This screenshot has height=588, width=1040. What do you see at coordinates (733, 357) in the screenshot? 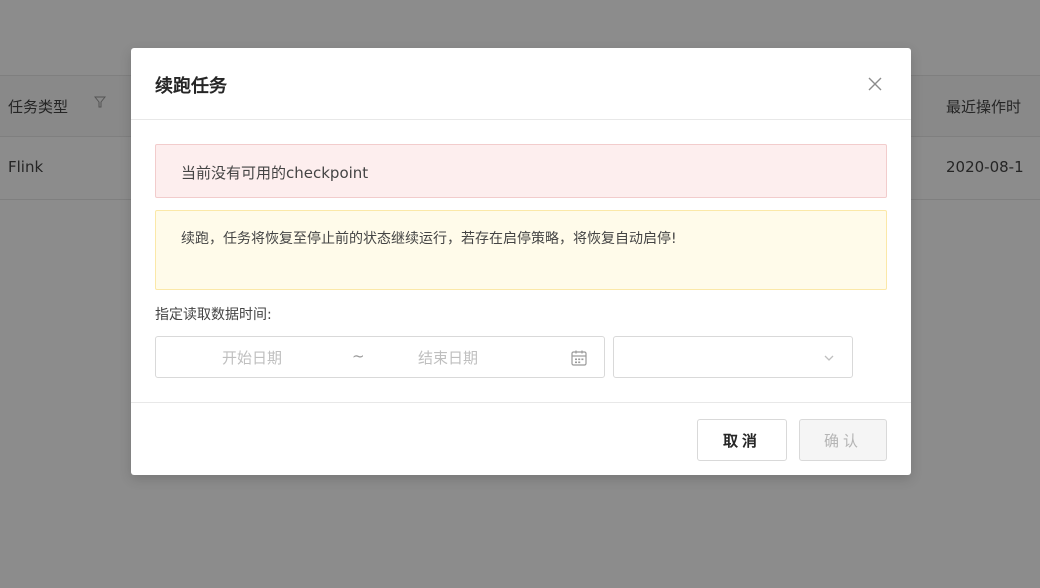
I see `time-select` at bounding box center [733, 357].